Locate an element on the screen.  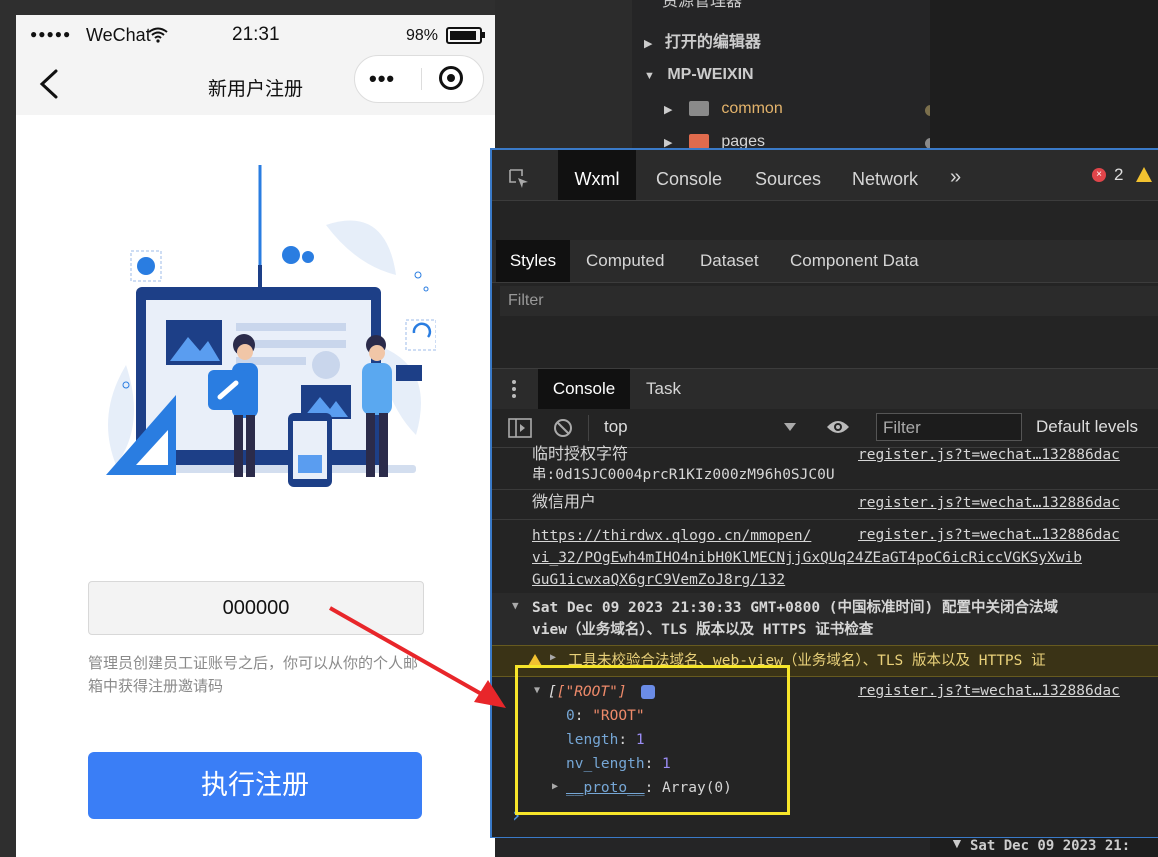
status-bar: ●●●●● WeChat 21:31 98% is located at coordinates (255, 34).